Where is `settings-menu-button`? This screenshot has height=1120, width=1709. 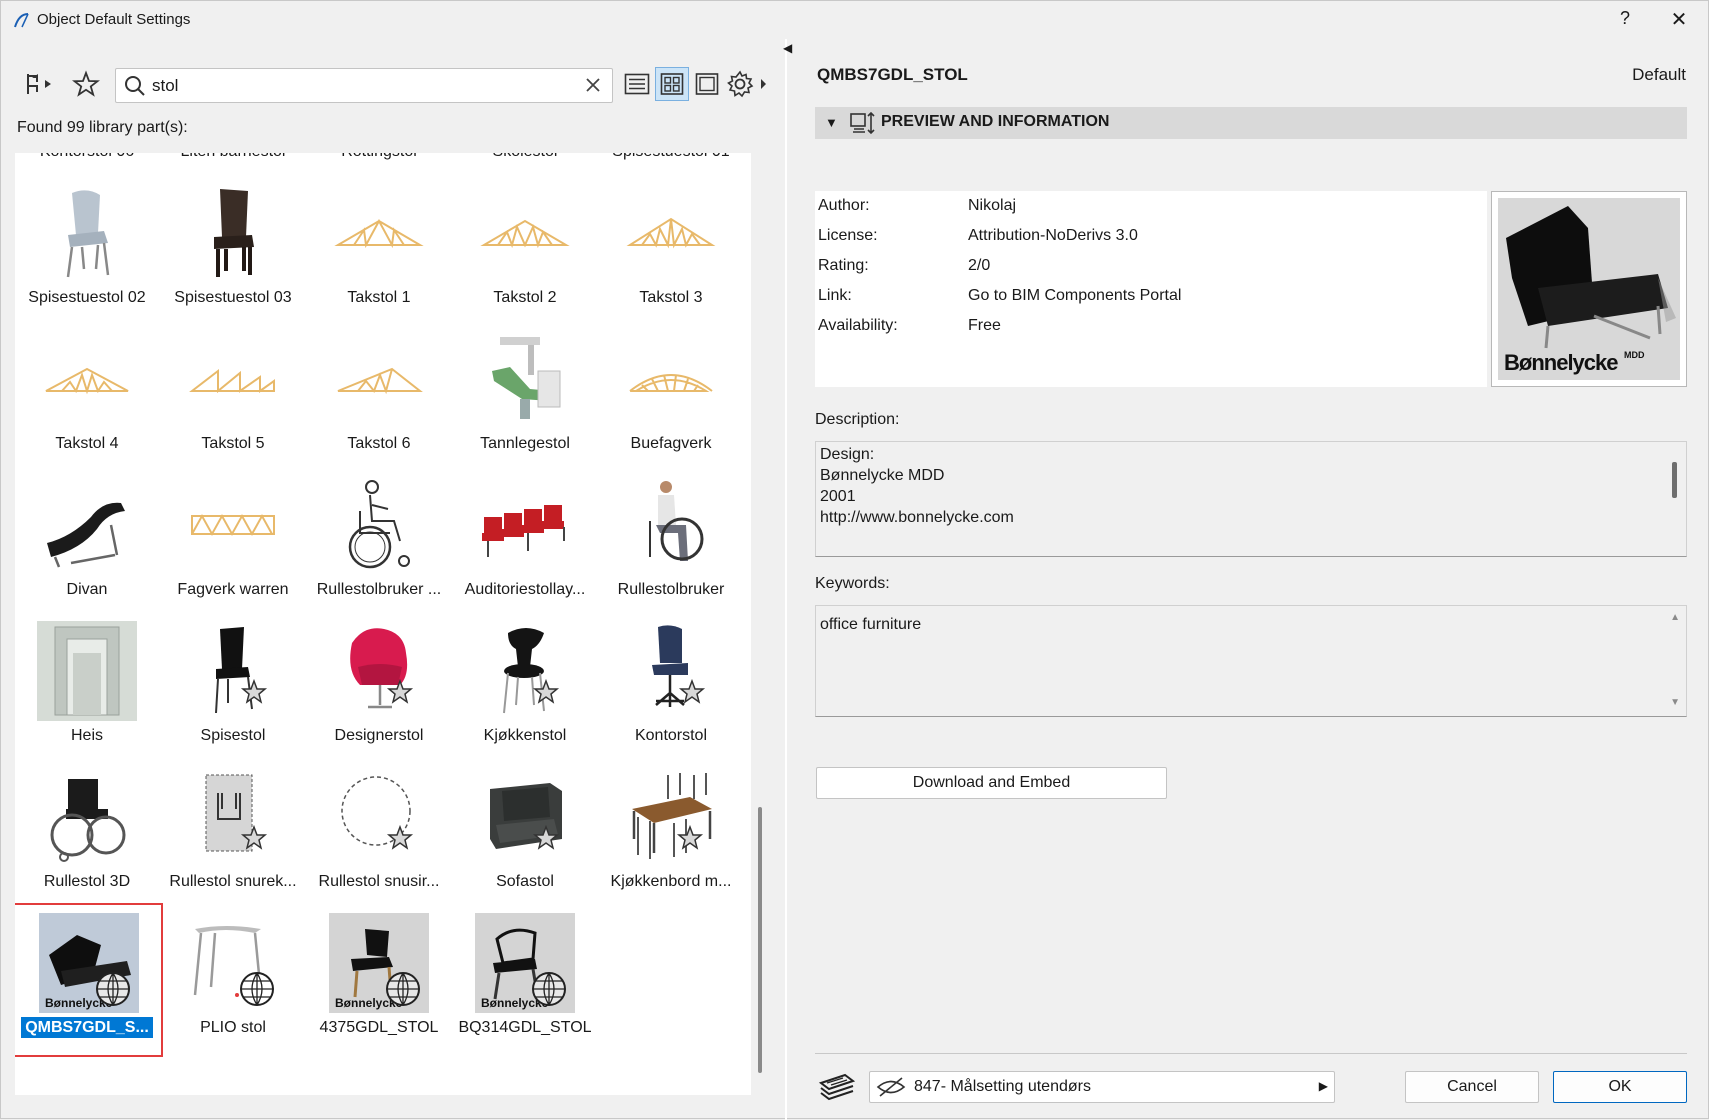 settings-menu-button is located at coordinates (747, 84).